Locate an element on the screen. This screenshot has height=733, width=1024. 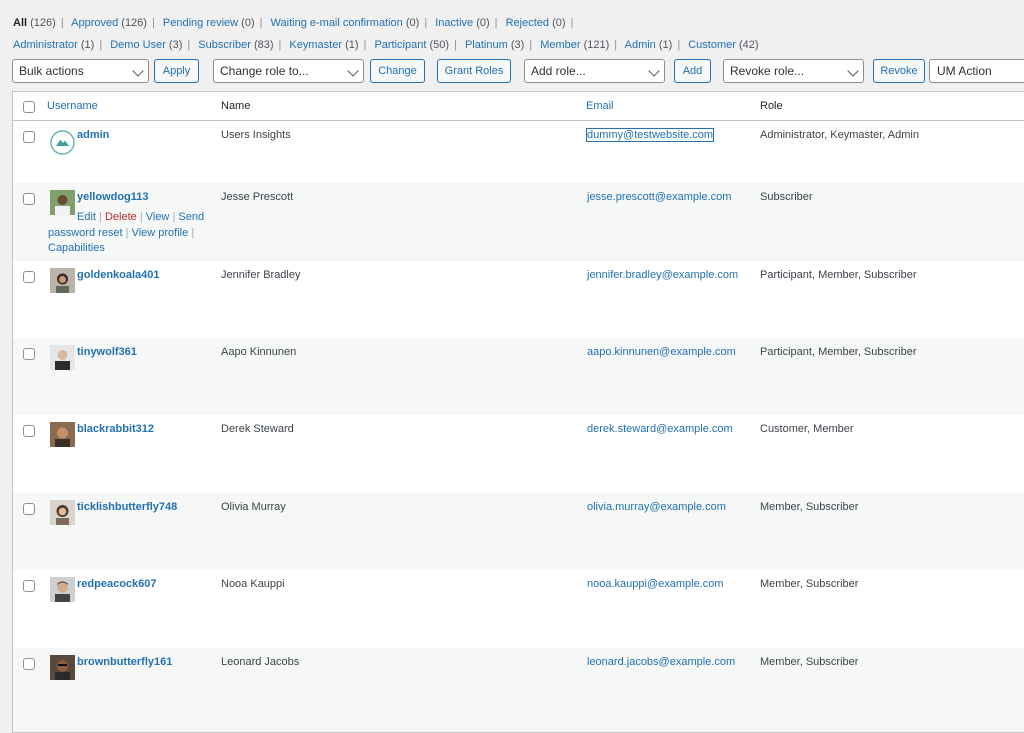
email-link: derek.steward@example.com is located at coordinates (660, 429).